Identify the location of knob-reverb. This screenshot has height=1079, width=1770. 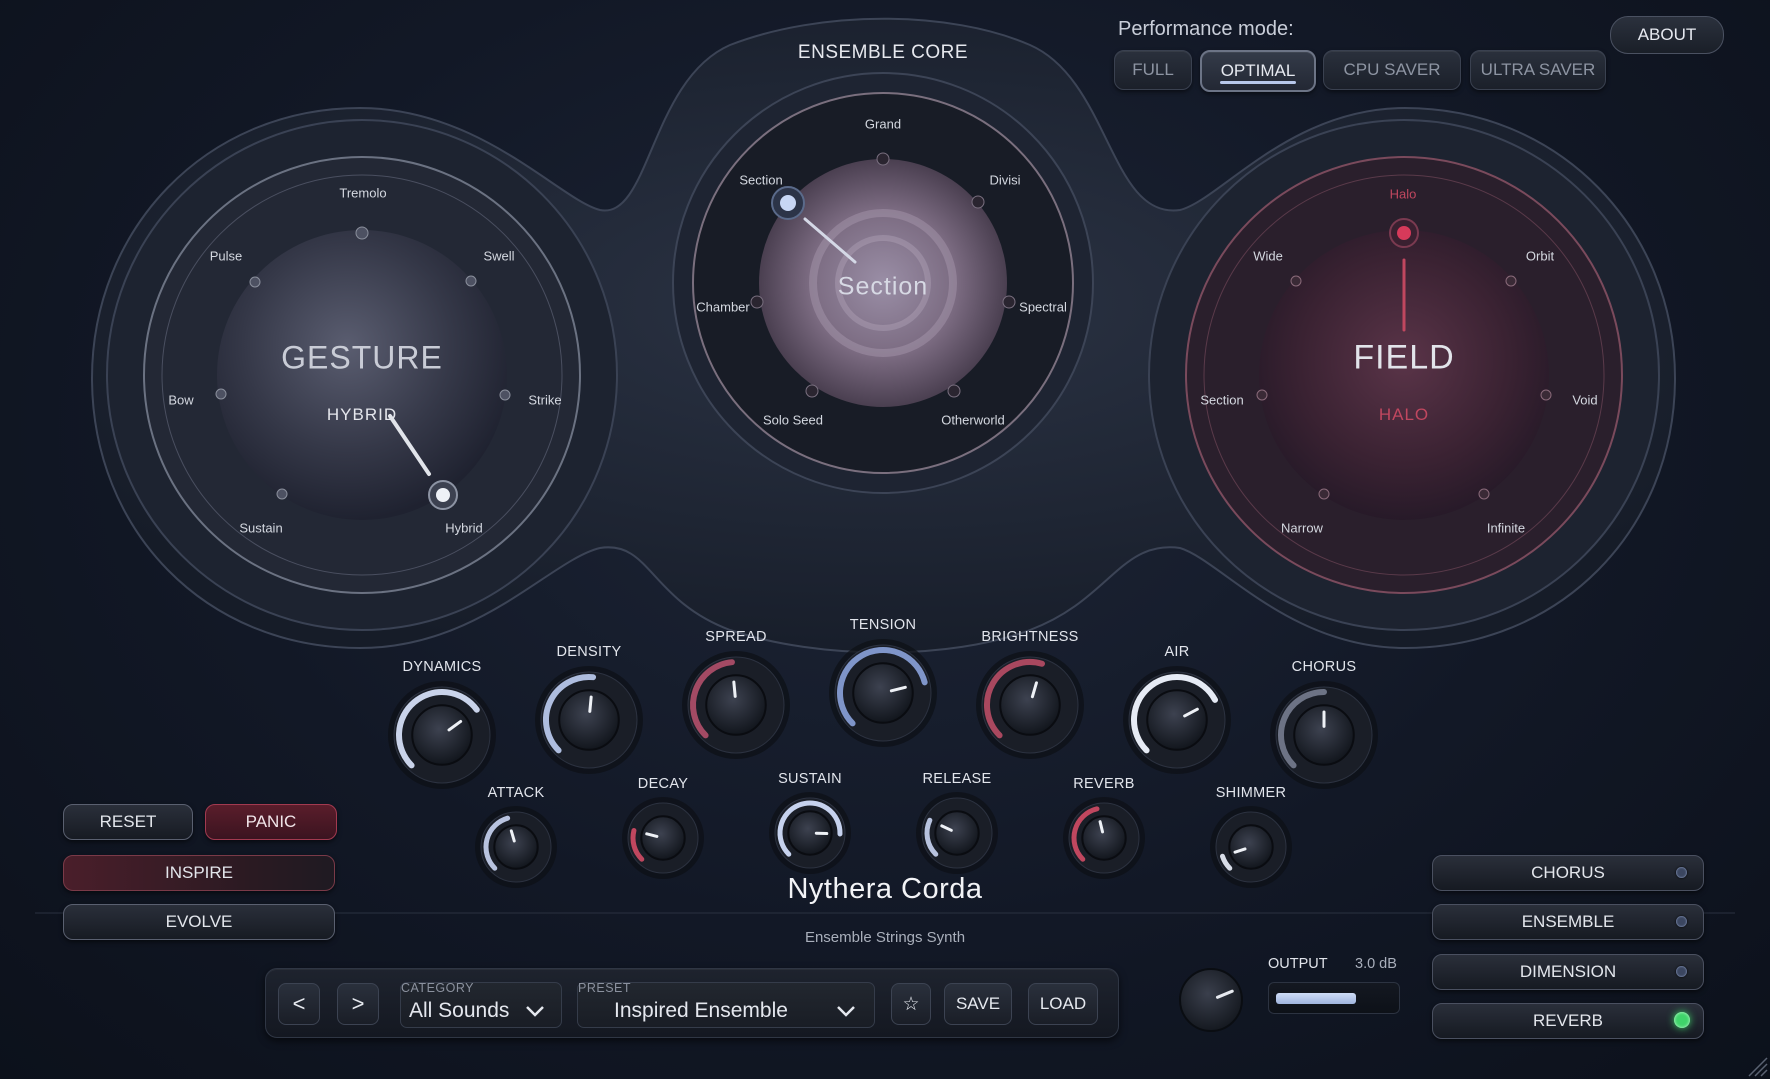
(1104, 838).